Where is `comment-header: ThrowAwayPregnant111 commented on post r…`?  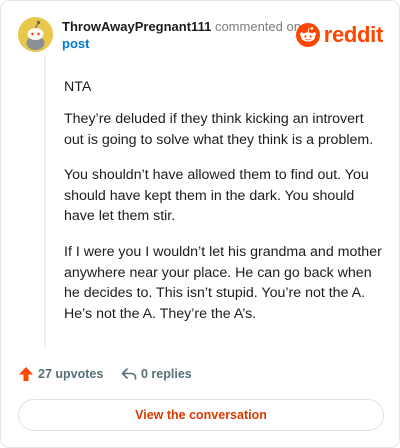 comment-header: ThrowAwayPregnant111 commented on post r… is located at coordinates (200, 35).